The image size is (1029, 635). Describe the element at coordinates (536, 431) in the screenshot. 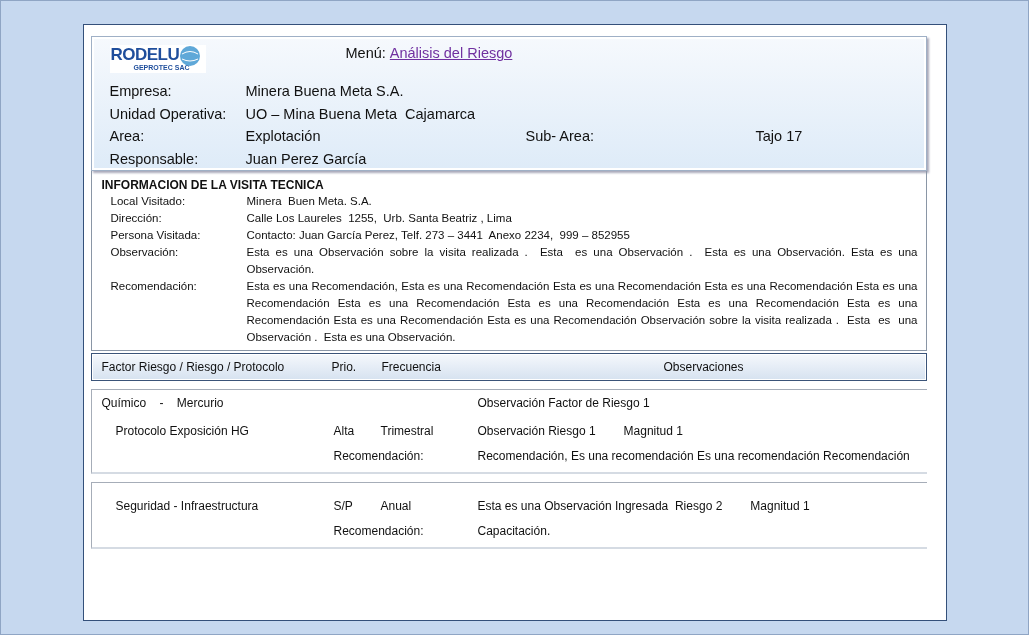

I see `risk-observation: Observación Riesgo 1` at that location.